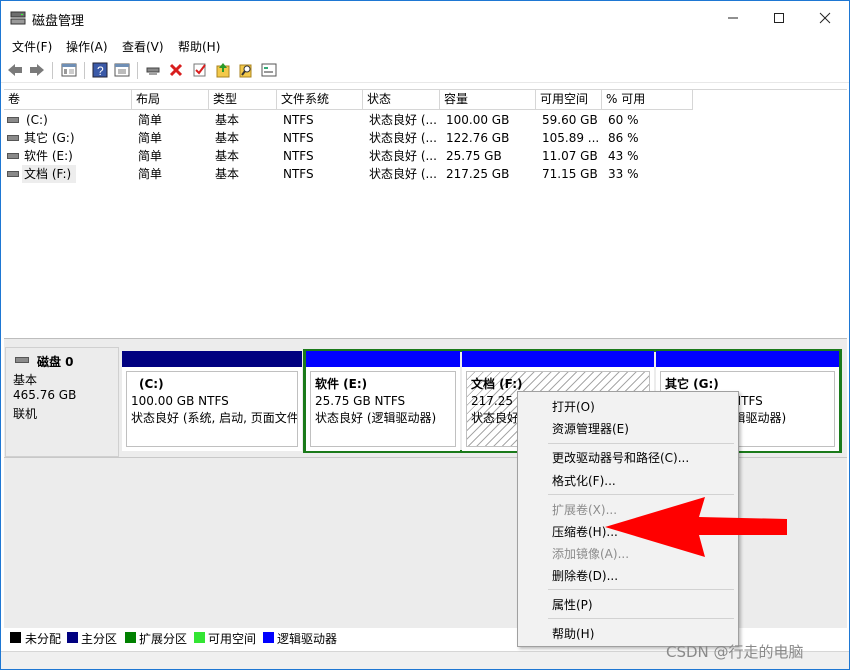 This screenshot has width=850, height=670. I want to click on properties-button, so click(69, 70).